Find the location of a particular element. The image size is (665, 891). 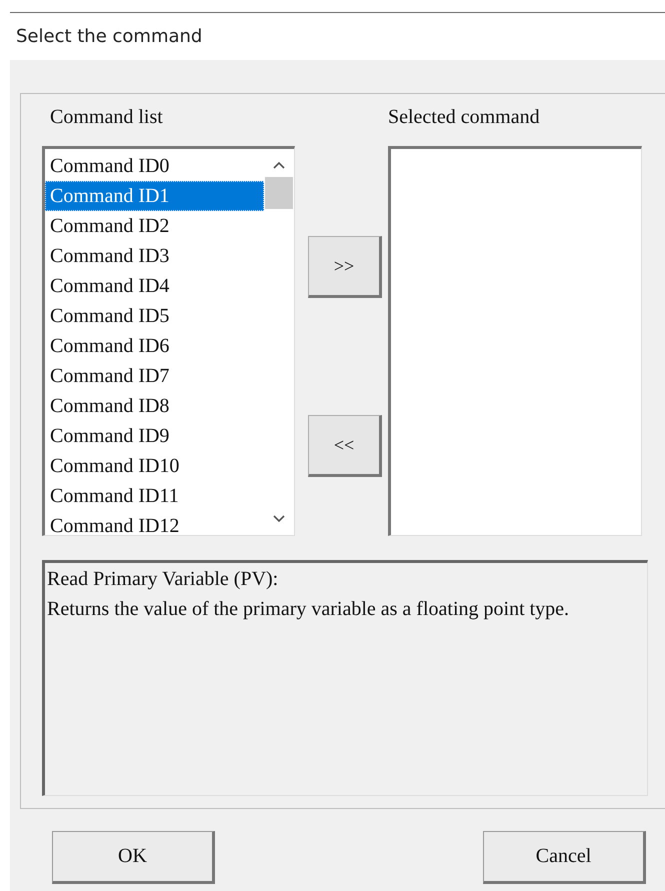

list-label: Command list is located at coordinates (106, 118).